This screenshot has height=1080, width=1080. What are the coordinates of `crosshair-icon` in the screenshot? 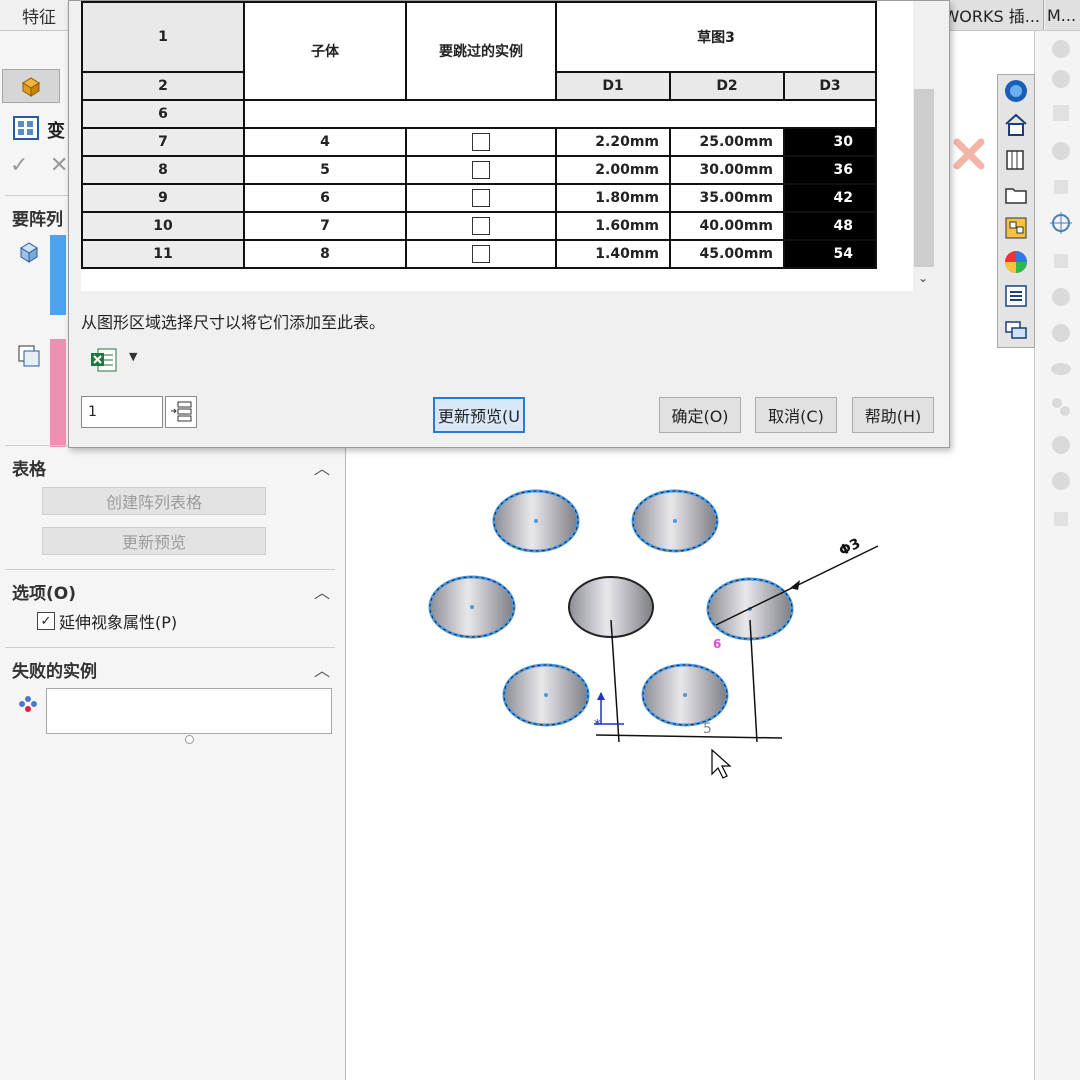 It's located at (1061, 223).